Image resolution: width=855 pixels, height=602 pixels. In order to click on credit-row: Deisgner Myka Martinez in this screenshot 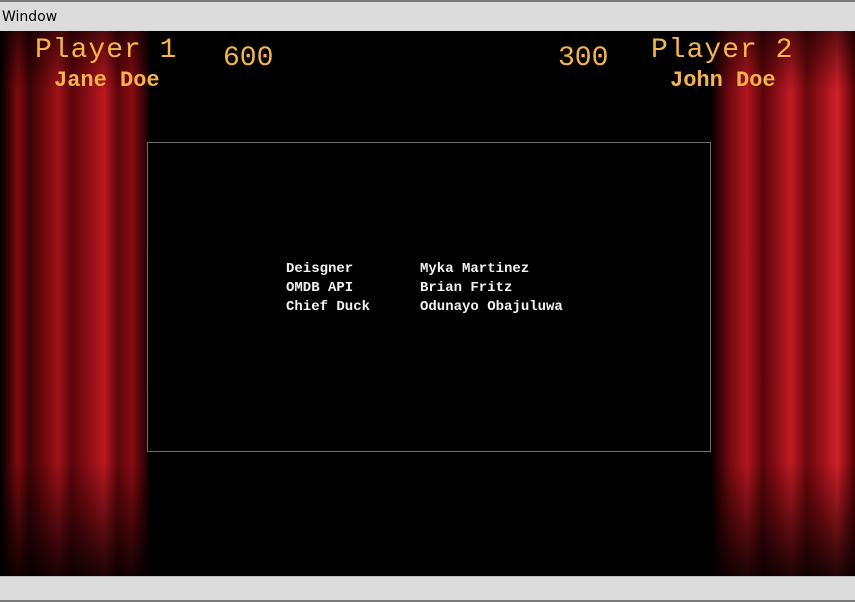, I will do `click(424, 269)`.